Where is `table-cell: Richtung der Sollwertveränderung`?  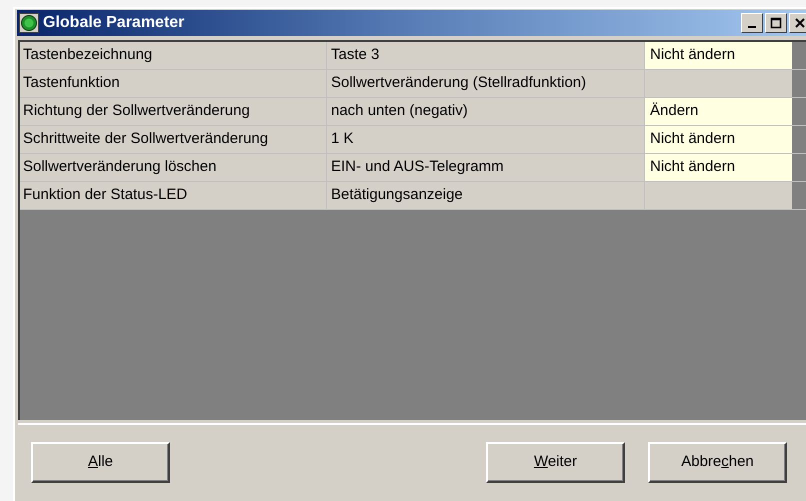 table-cell: Richtung der Sollwertveränderung is located at coordinates (173, 111).